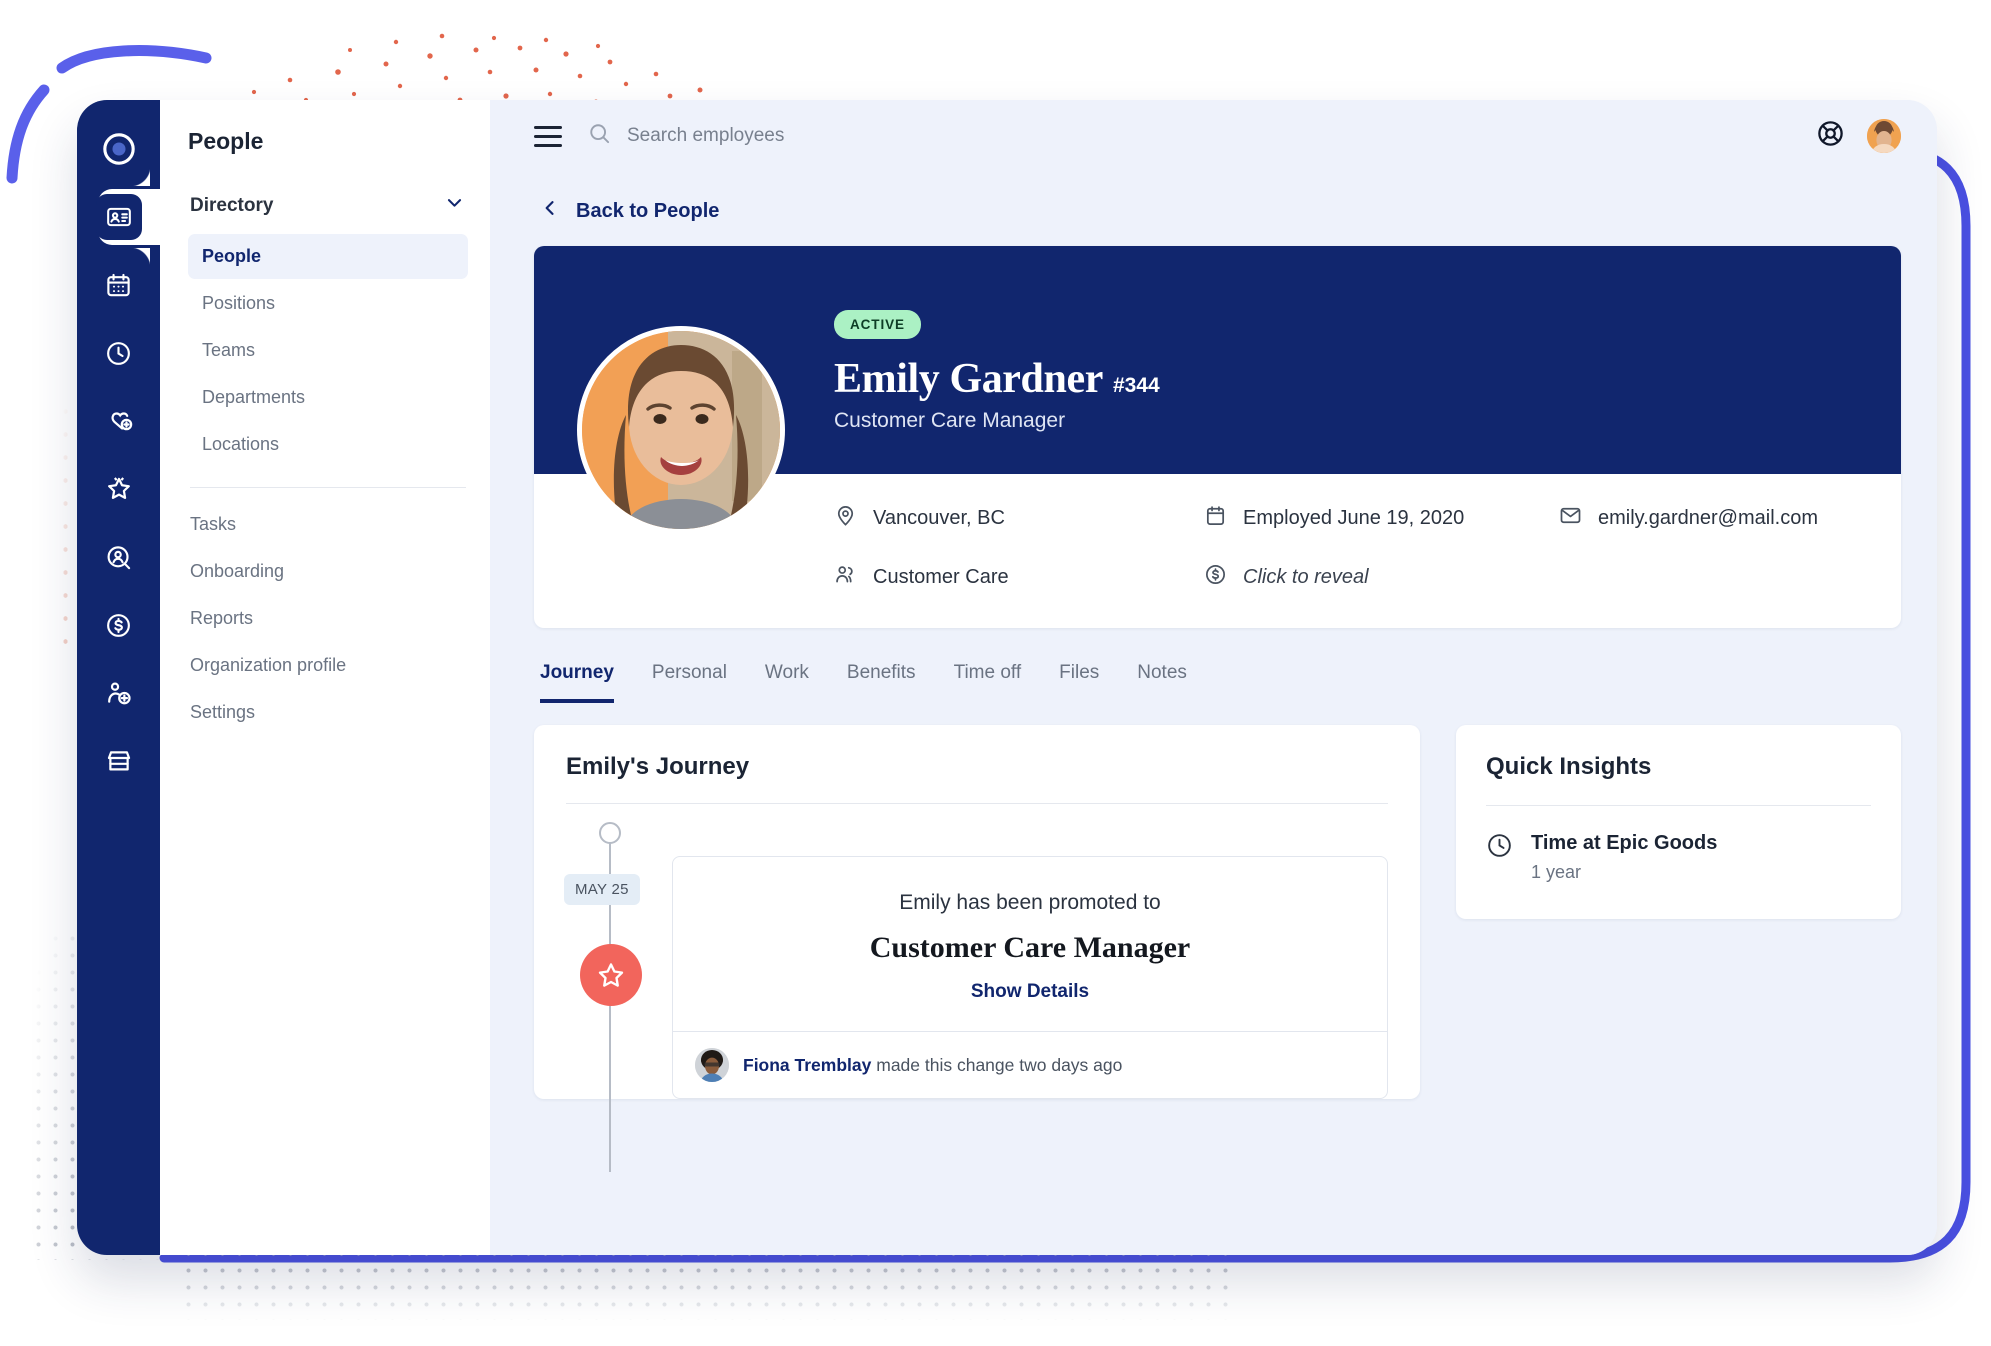  I want to click on employee-photo, so click(681, 430).